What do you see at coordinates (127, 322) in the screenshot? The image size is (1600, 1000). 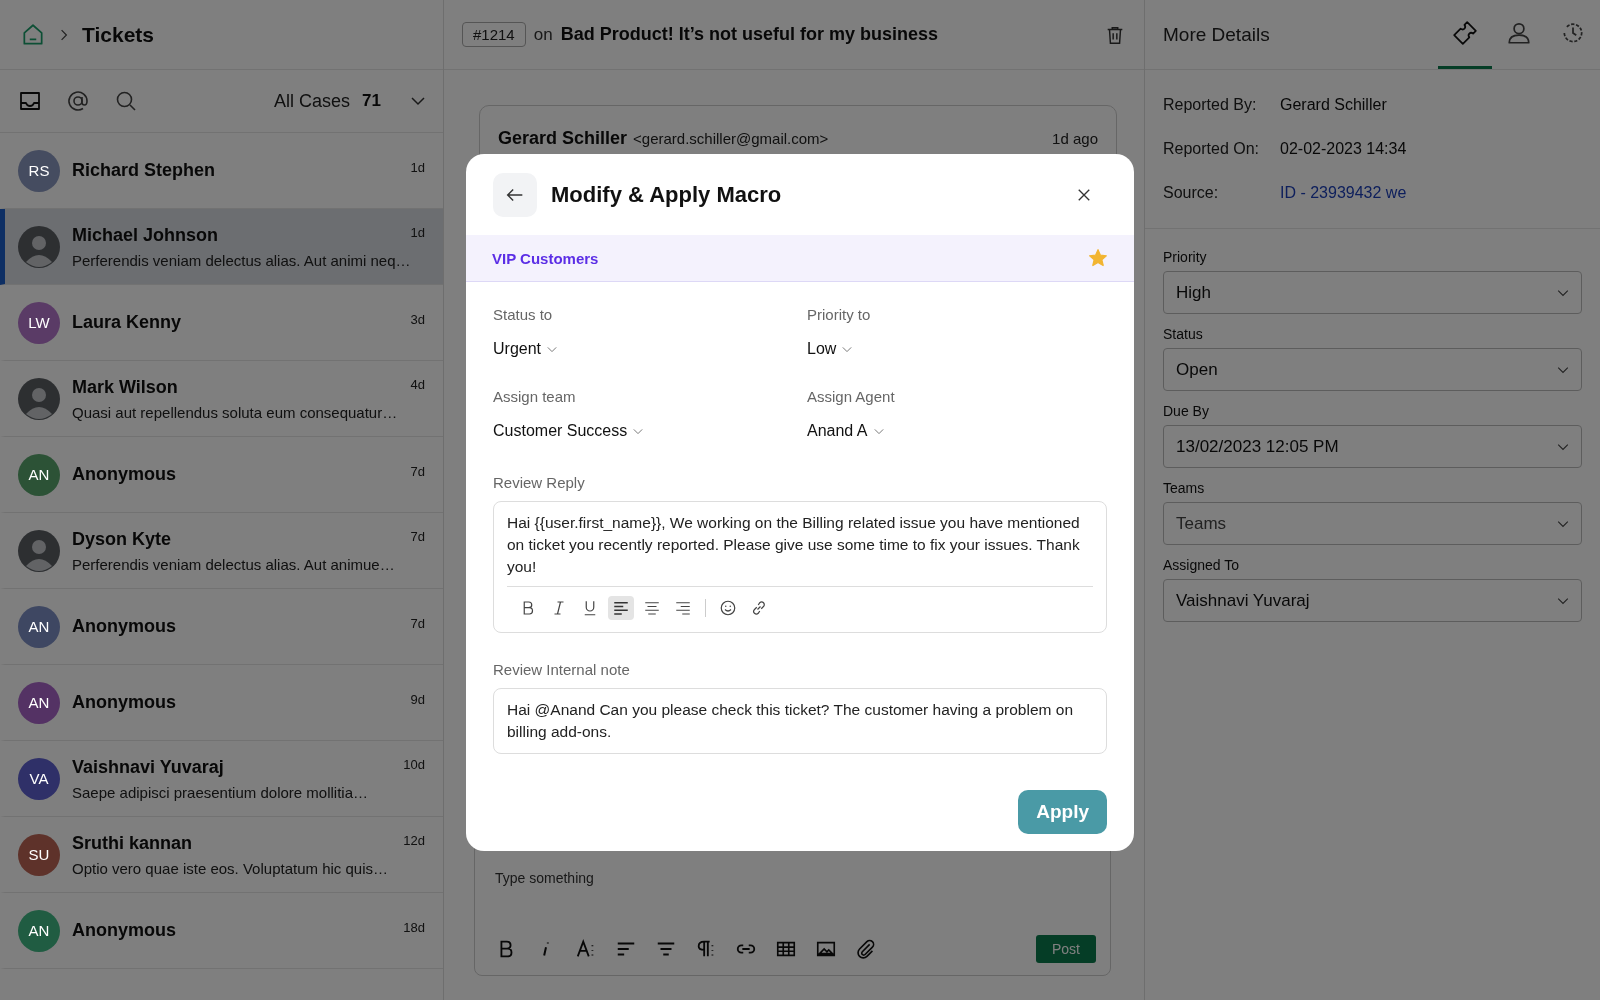 I see `contact-name: Laura Kenny` at bounding box center [127, 322].